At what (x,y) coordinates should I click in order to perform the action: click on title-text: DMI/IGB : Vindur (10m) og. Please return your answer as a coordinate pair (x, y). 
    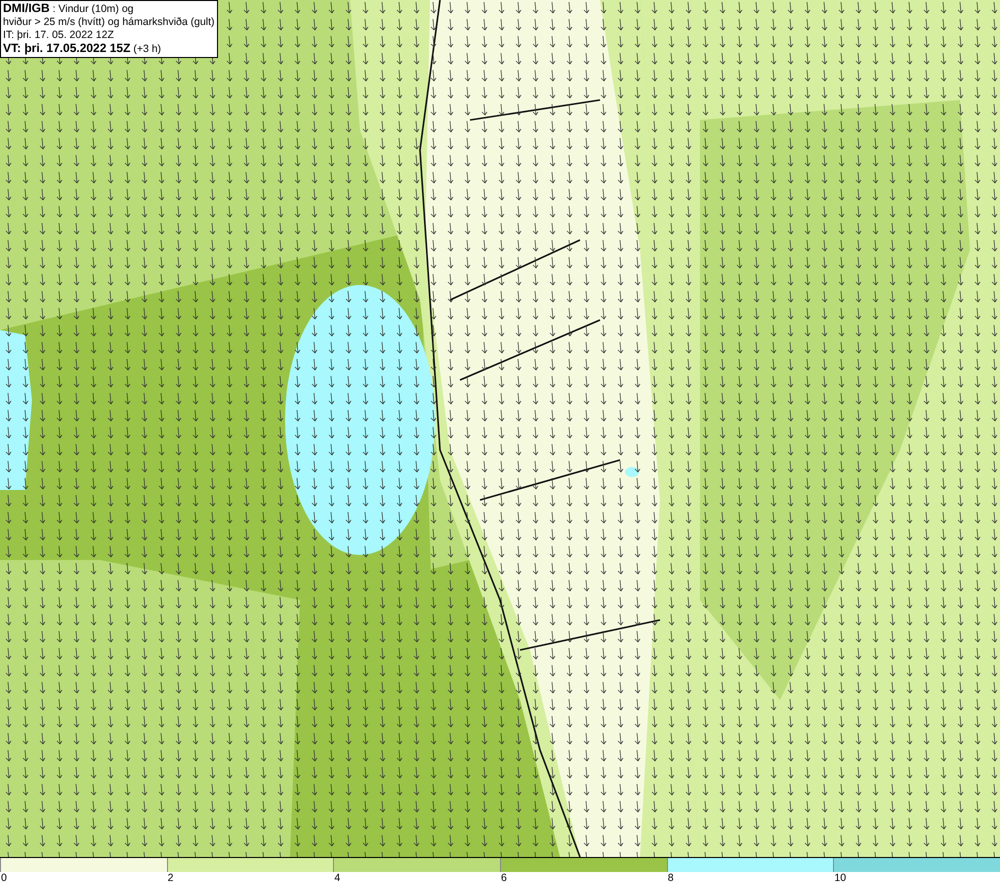
    Looking at the image, I should click on (69, 9).